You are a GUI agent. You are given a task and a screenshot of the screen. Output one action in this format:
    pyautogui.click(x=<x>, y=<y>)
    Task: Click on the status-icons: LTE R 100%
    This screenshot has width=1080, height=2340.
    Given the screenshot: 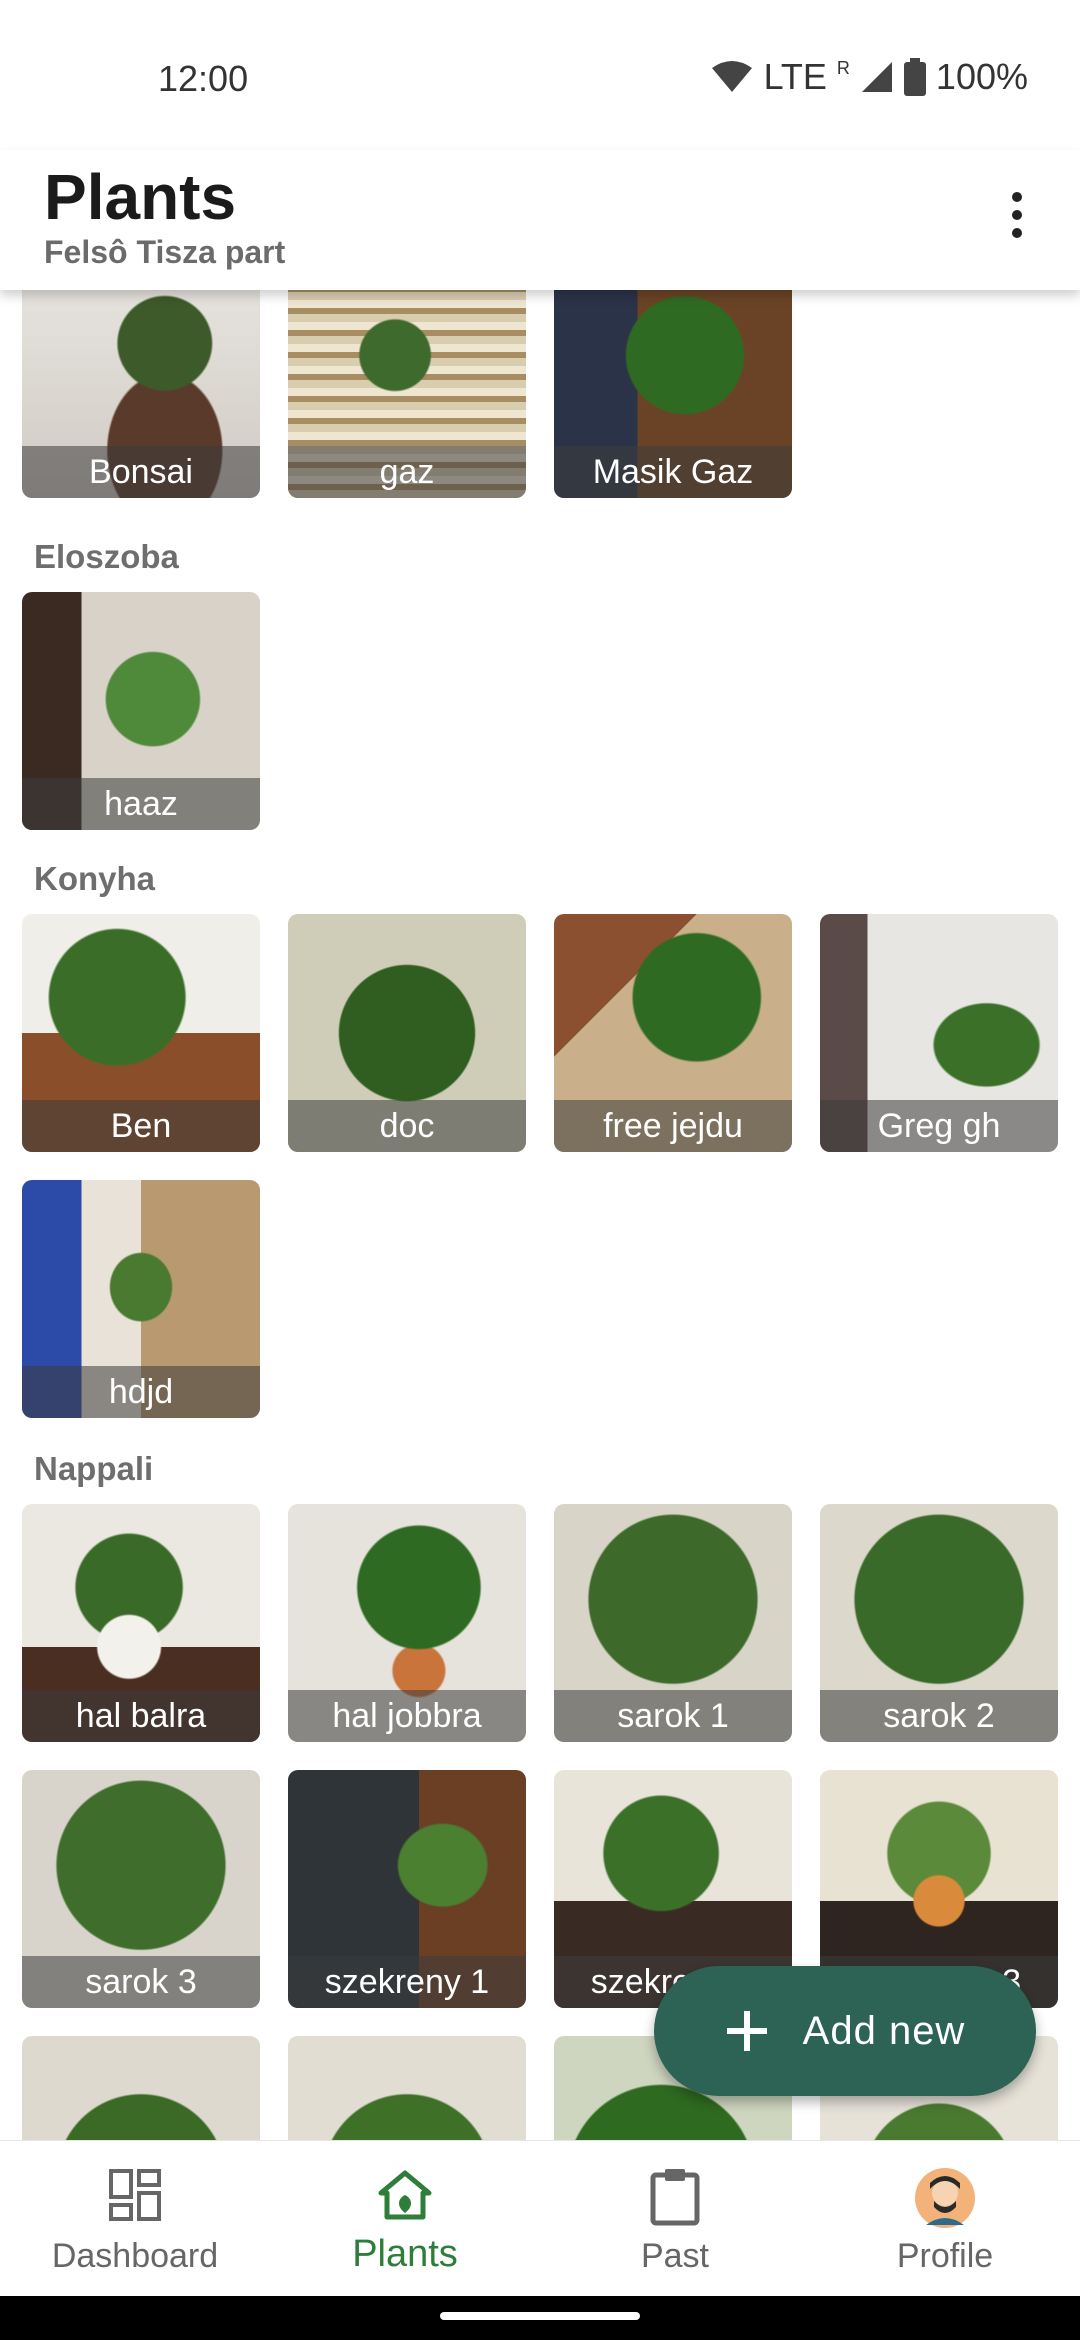 What is the action you would take?
    pyautogui.click(x=869, y=77)
    